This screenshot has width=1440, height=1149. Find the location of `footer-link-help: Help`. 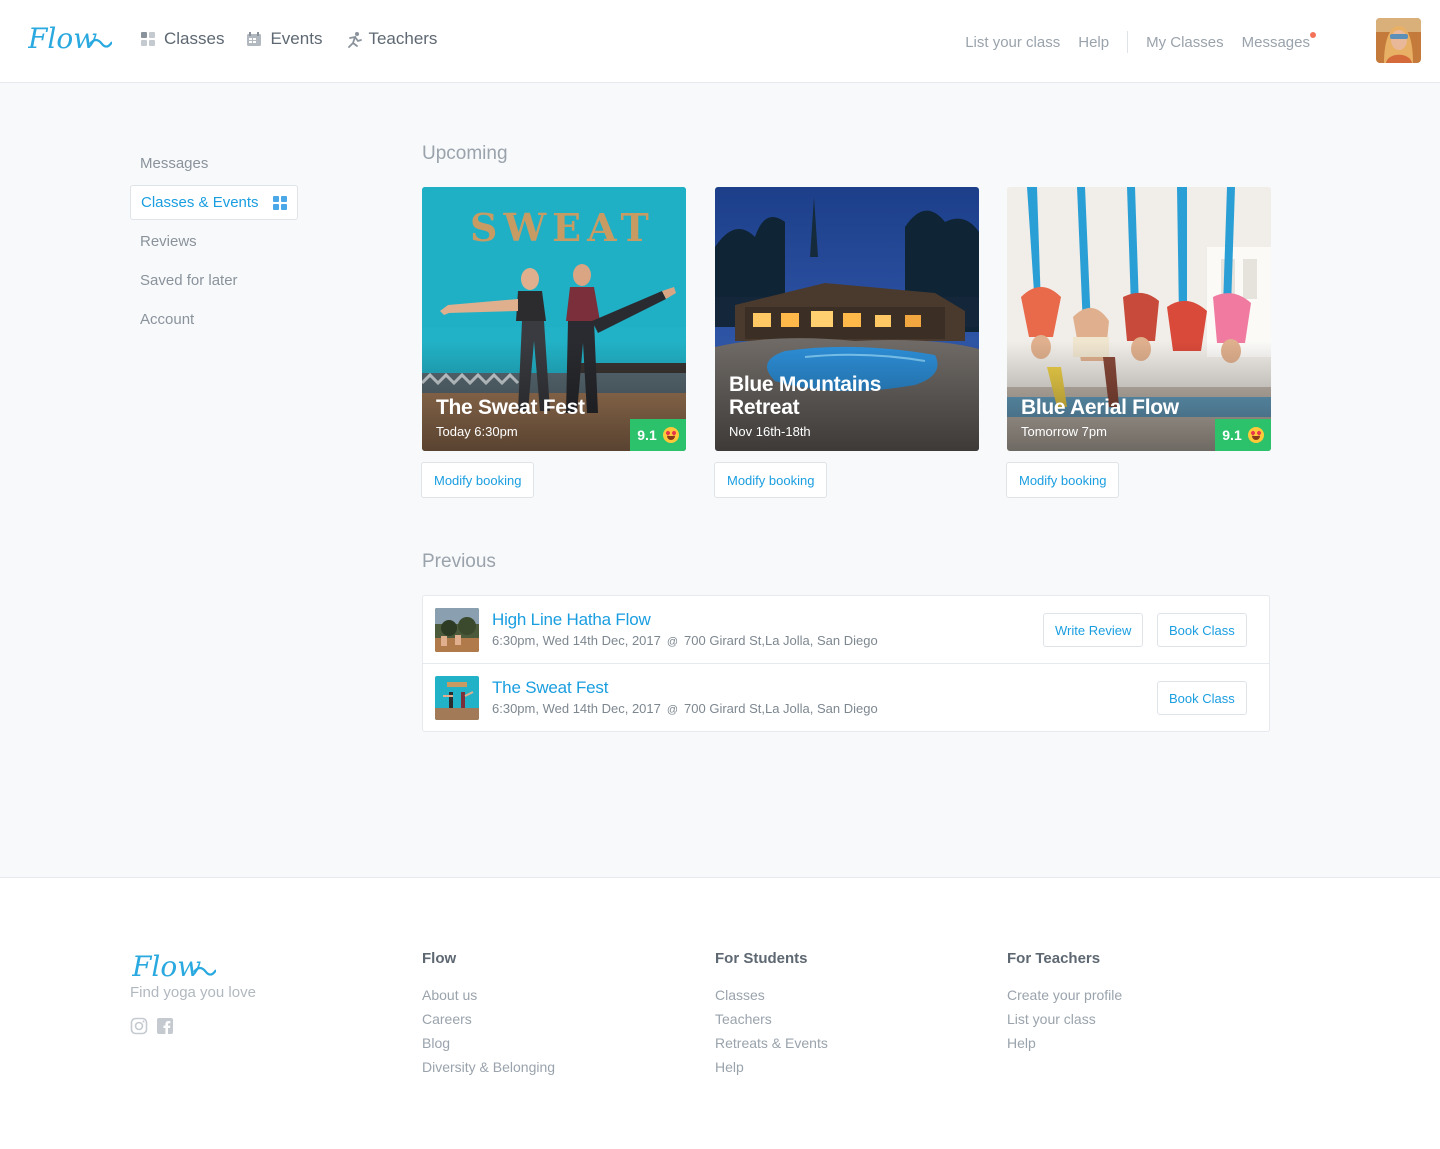

footer-link-help: Help is located at coordinates (771, 1067).